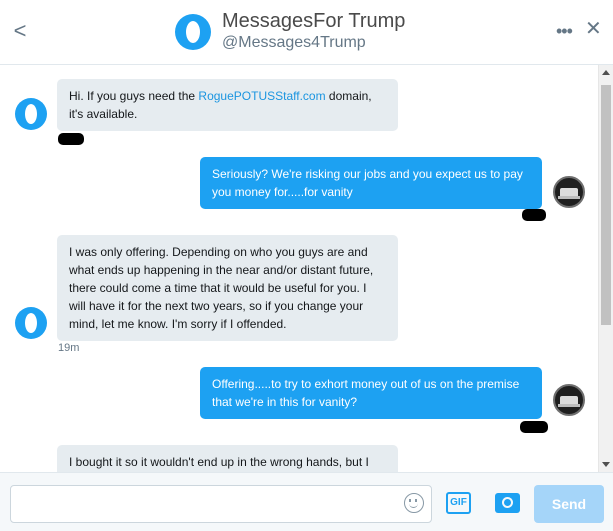 This screenshot has width=613, height=531. I want to click on emoji-icon, so click(414, 503).